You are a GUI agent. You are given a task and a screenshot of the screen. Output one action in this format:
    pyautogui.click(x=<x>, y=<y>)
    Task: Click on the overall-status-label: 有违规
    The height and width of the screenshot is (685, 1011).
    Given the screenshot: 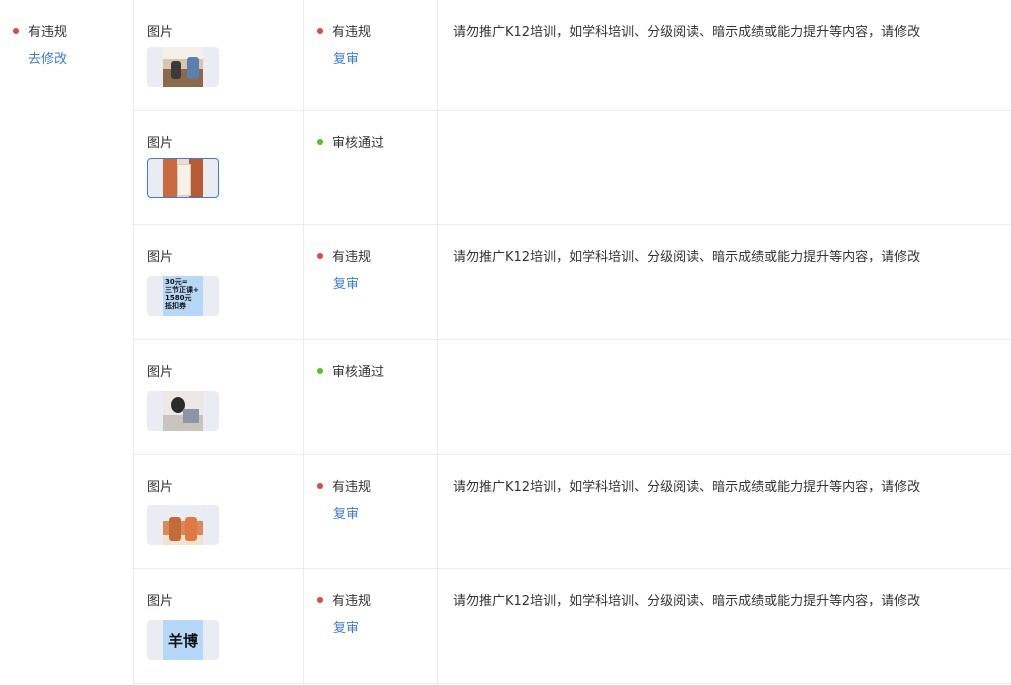 What is the action you would take?
    pyautogui.click(x=48, y=32)
    